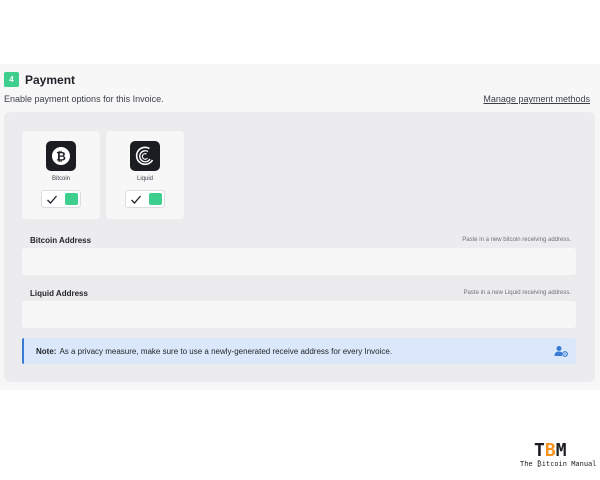  What do you see at coordinates (11, 79) in the screenshot?
I see `step-badge: 4` at bounding box center [11, 79].